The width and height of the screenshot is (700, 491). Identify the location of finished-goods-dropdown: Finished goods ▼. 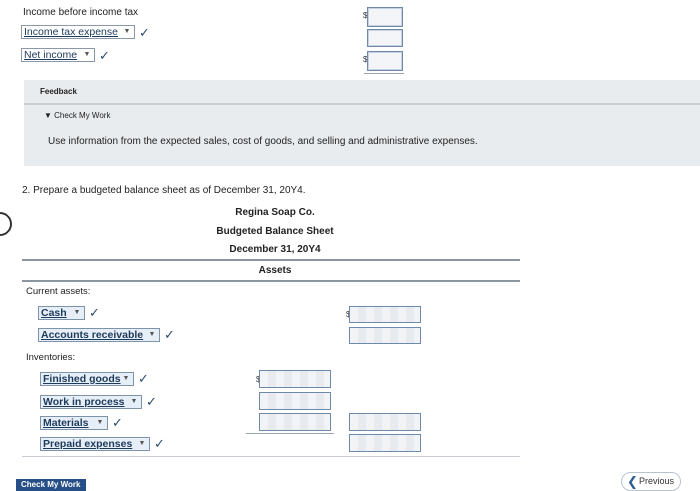
(87, 379).